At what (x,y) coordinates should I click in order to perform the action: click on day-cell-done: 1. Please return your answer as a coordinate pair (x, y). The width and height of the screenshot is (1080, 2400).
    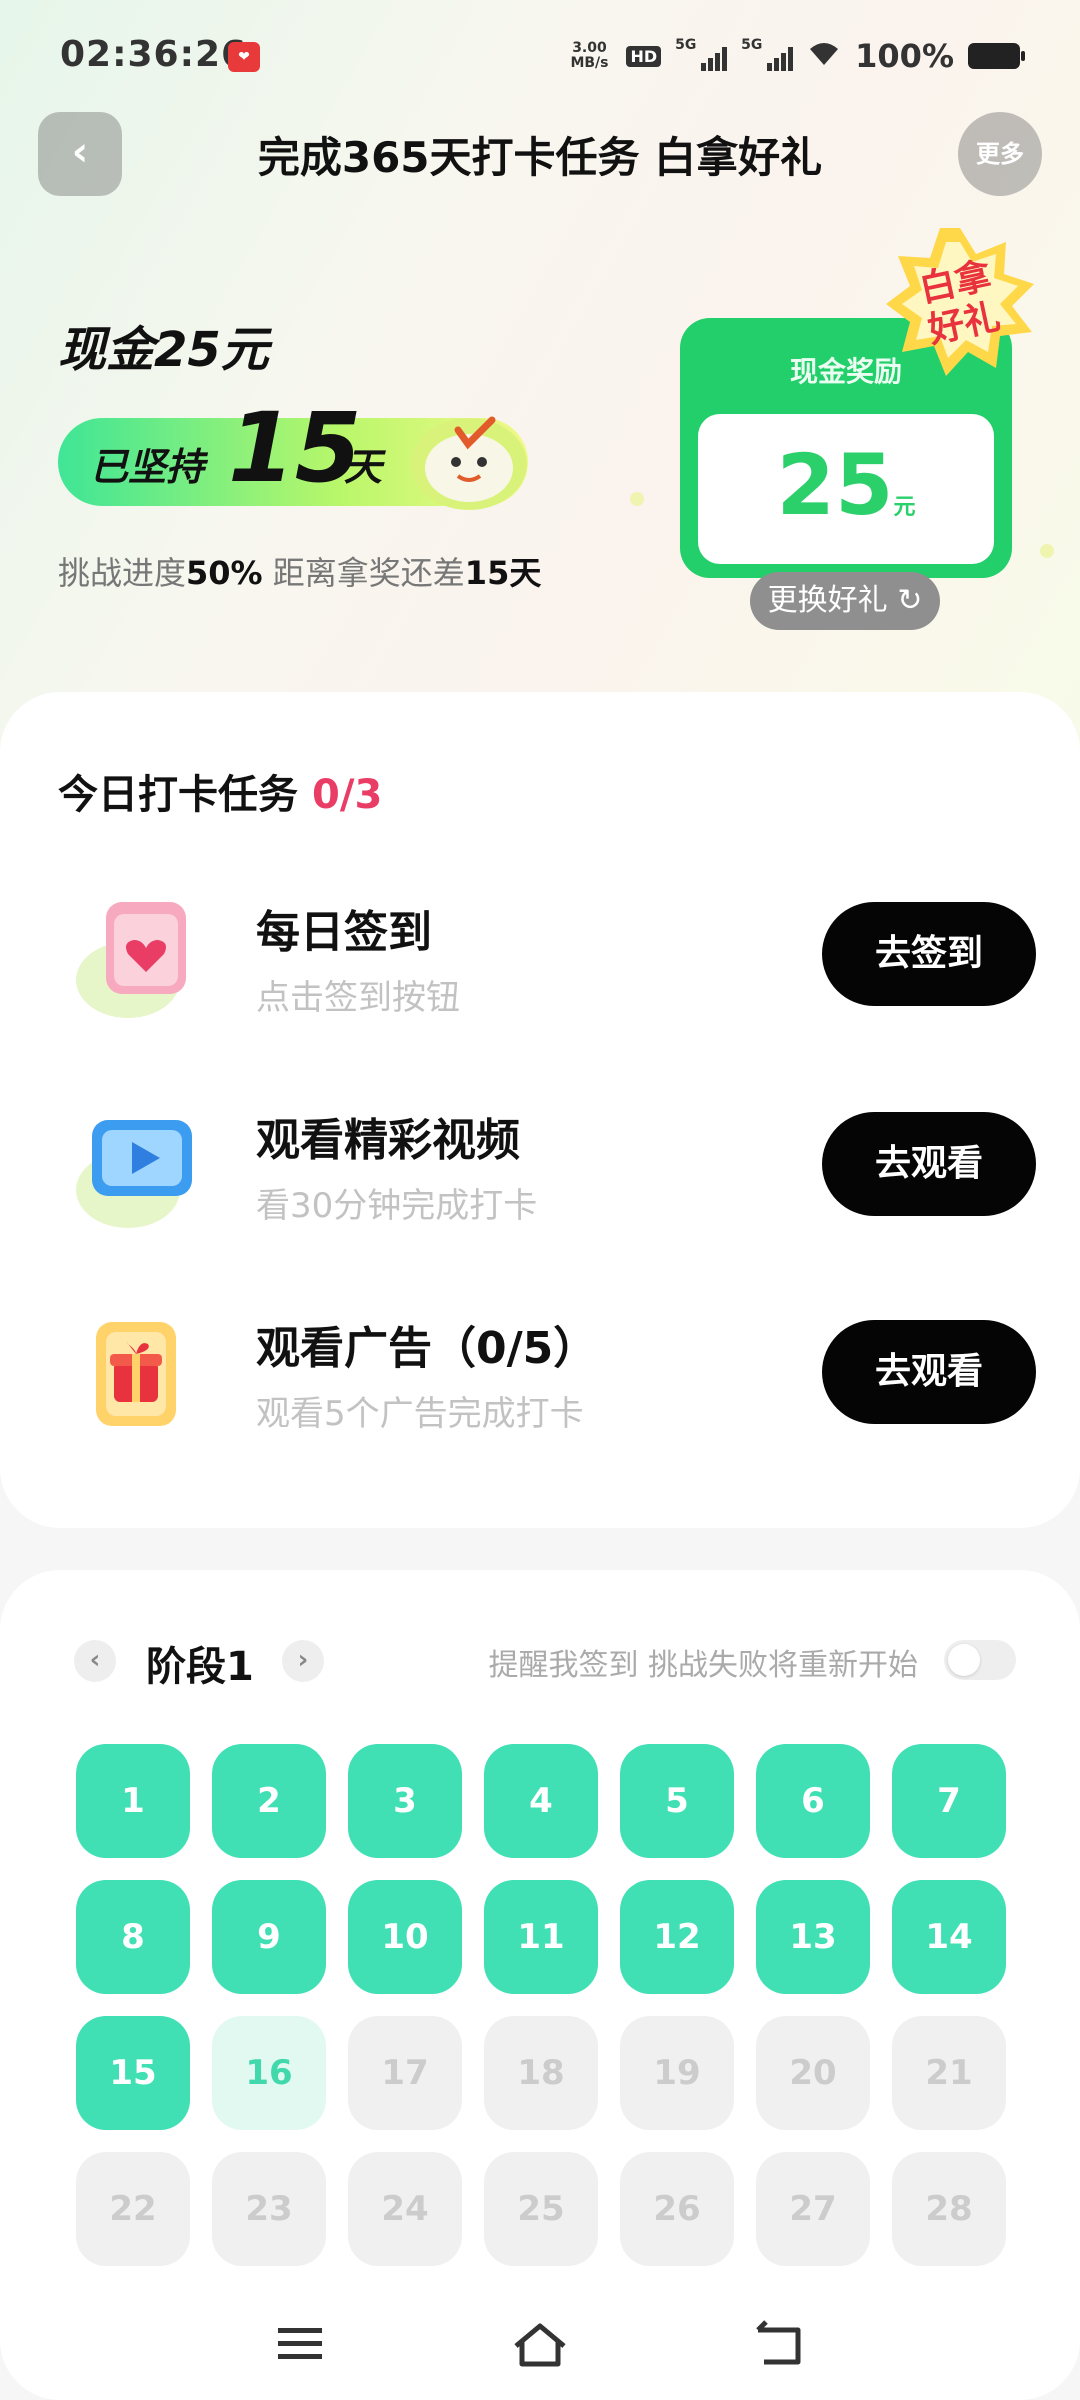
    Looking at the image, I should click on (133, 1801).